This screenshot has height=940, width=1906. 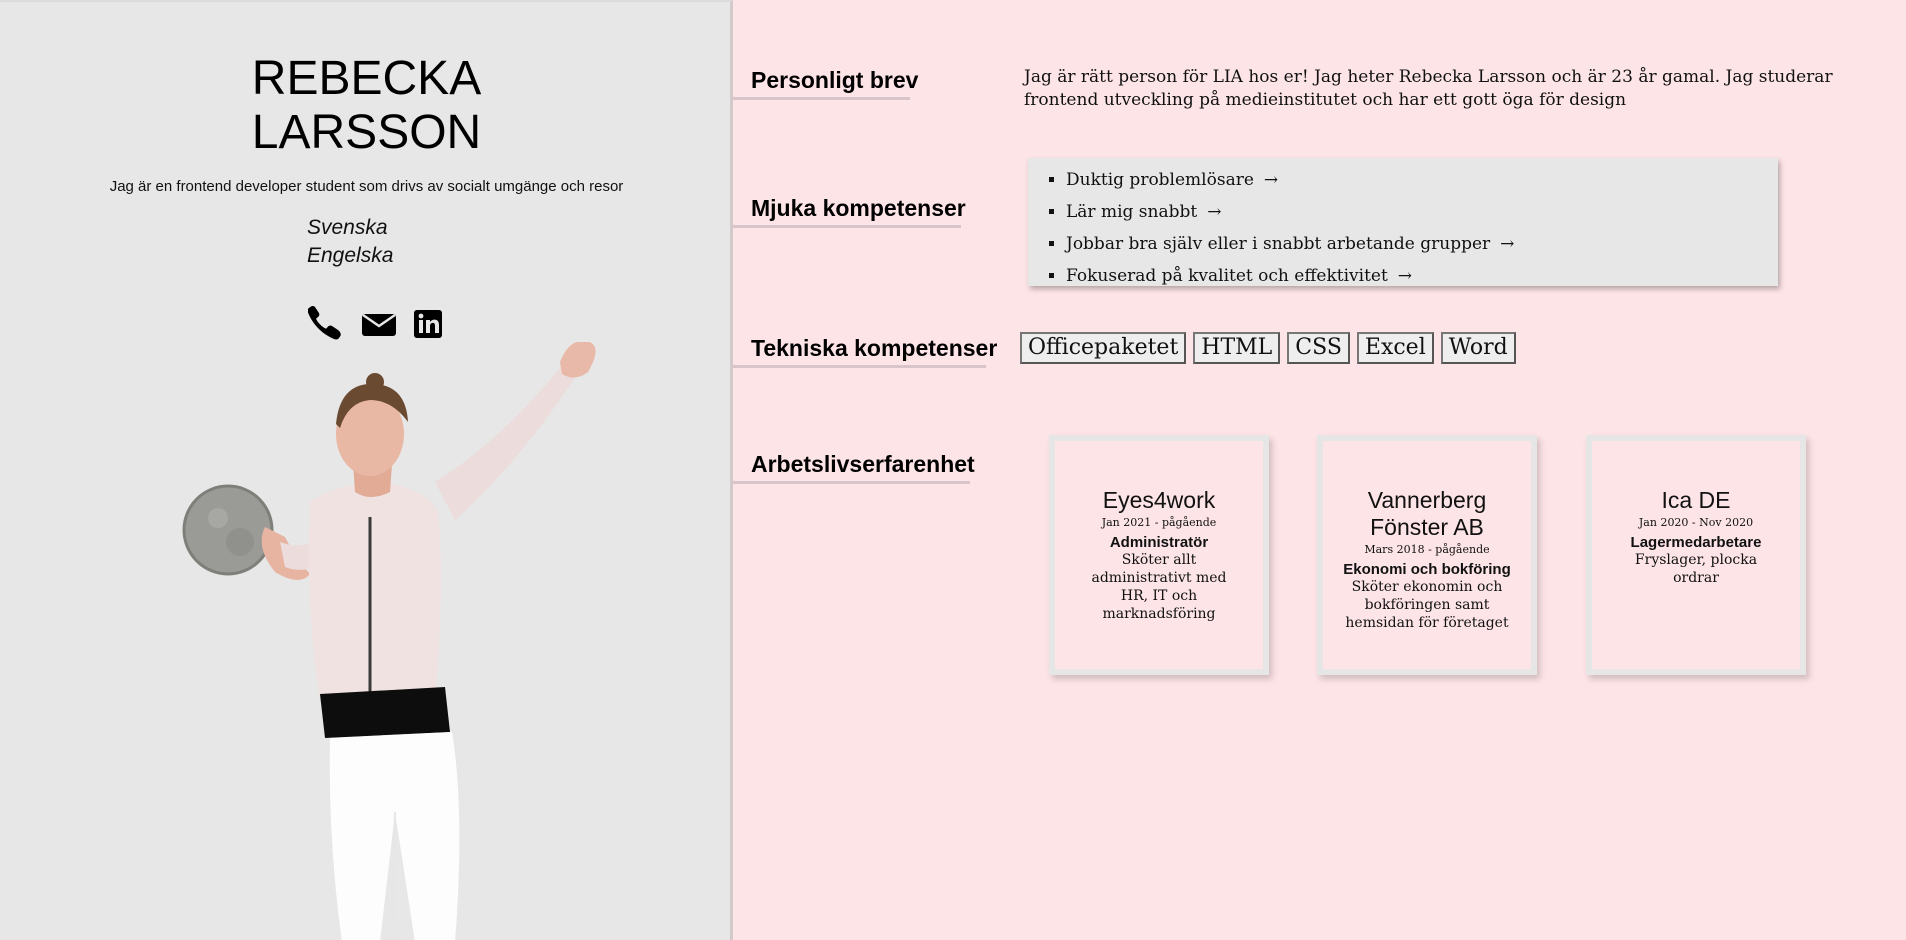 I want to click on language-item: Engelska, so click(x=350, y=255).